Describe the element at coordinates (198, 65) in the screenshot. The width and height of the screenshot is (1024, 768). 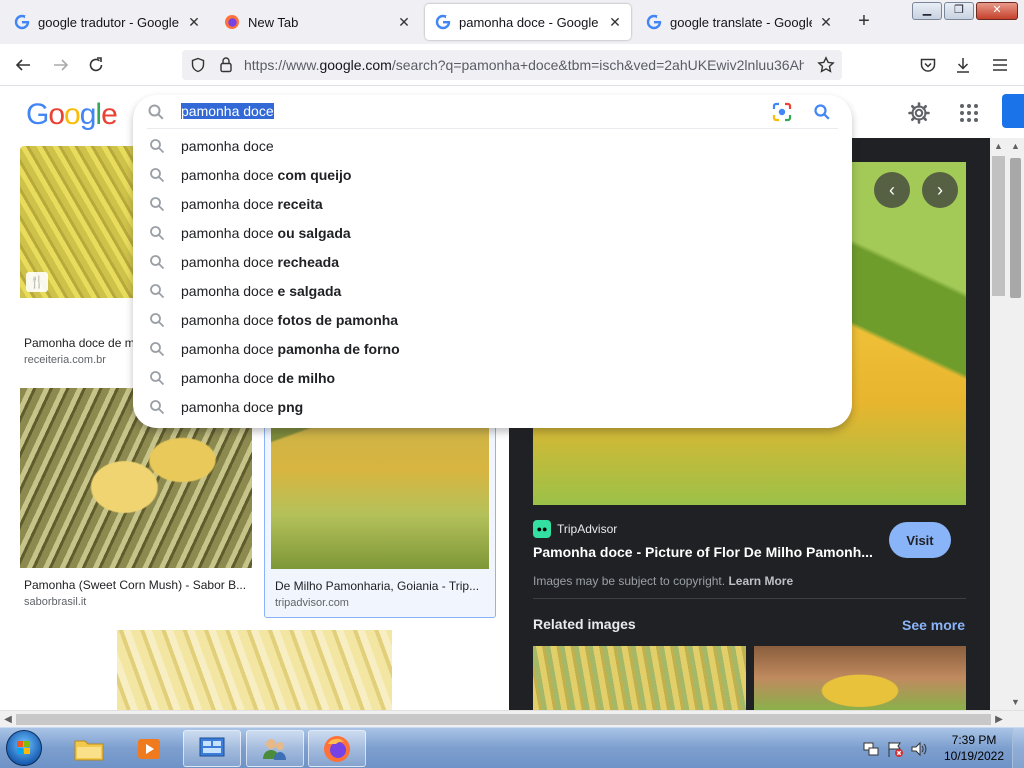
I see `shield-icon` at that location.